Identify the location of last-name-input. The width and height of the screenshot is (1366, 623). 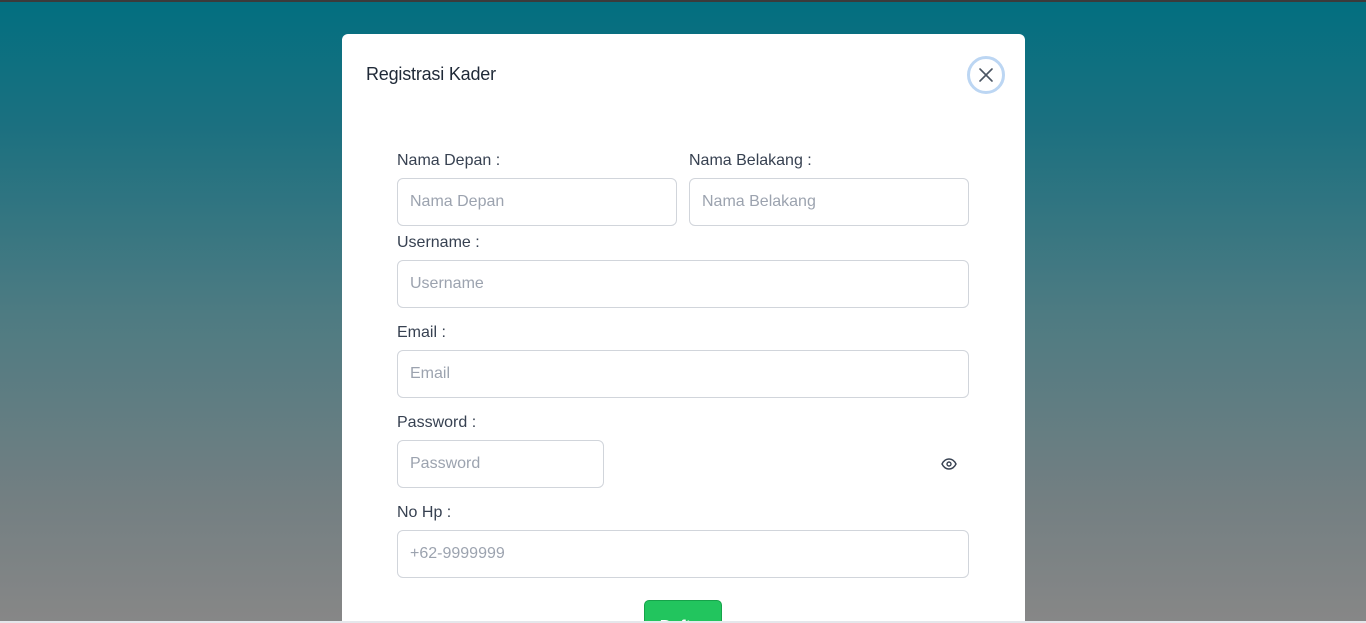
(829, 202).